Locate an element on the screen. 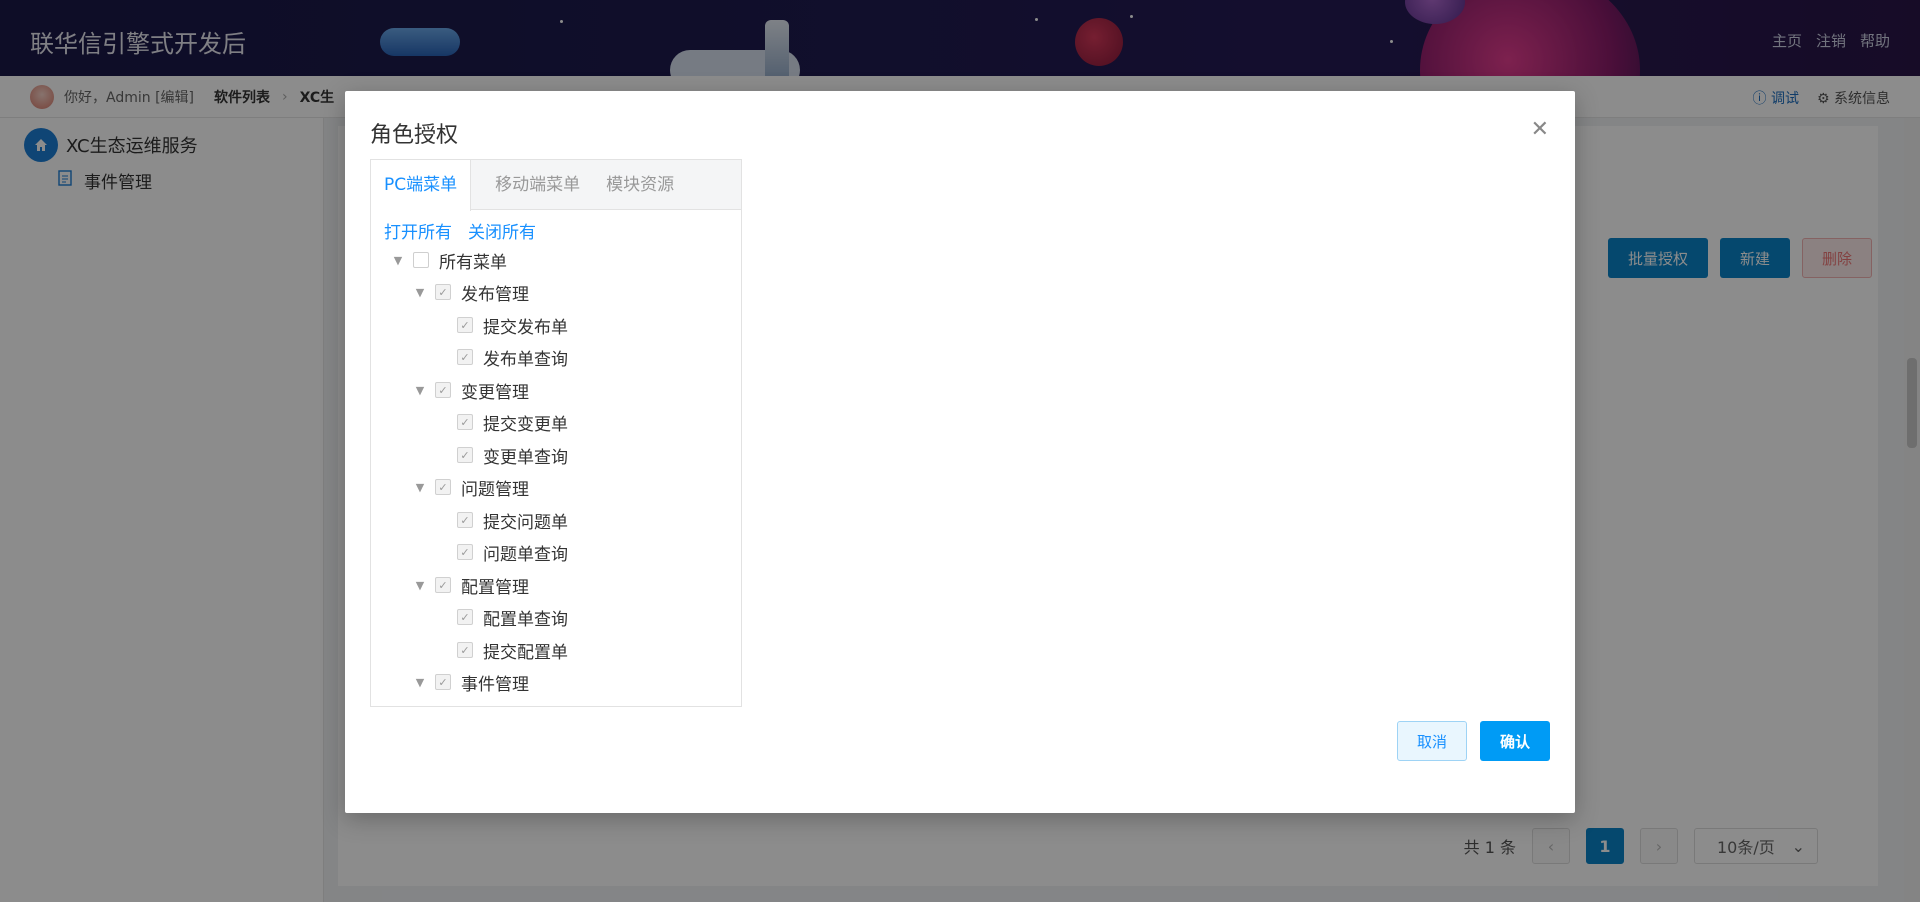 This screenshot has height=902, width=1920. tree-node-group: ▼ ✓ 问题管理 is located at coordinates (471, 487).